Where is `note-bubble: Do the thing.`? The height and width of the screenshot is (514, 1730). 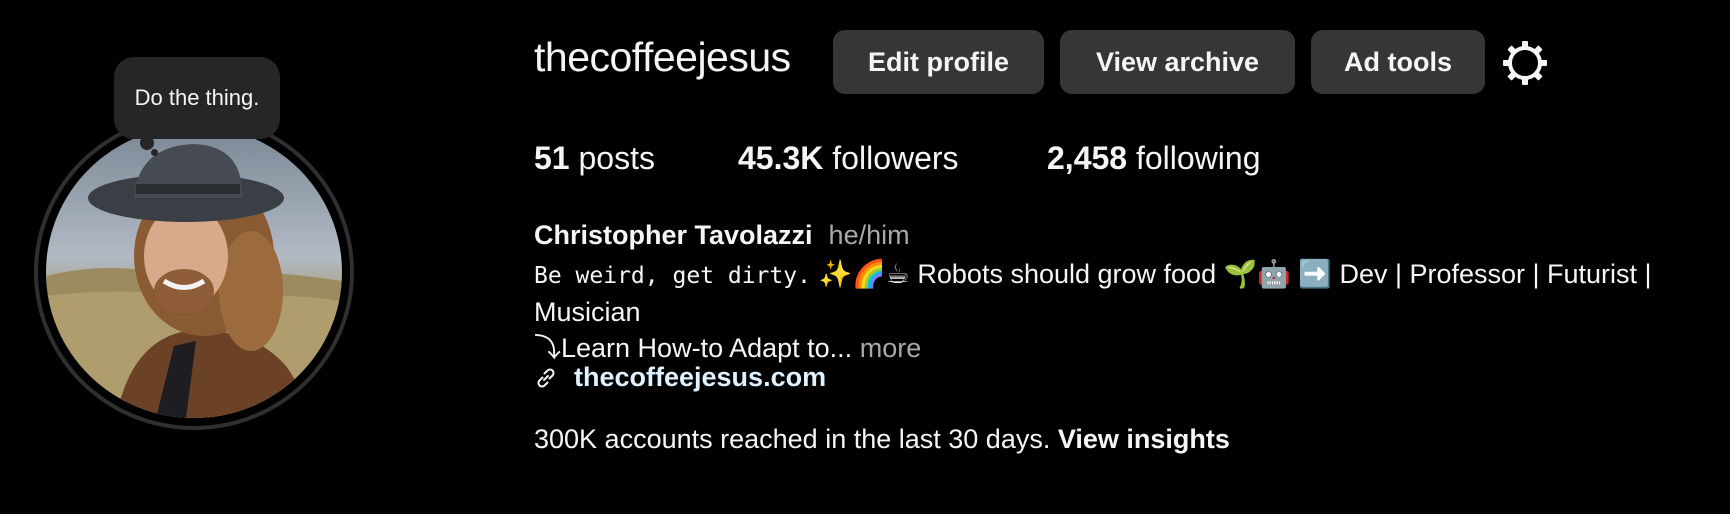 note-bubble: Do the thing. is located at coordinates (197, 98).